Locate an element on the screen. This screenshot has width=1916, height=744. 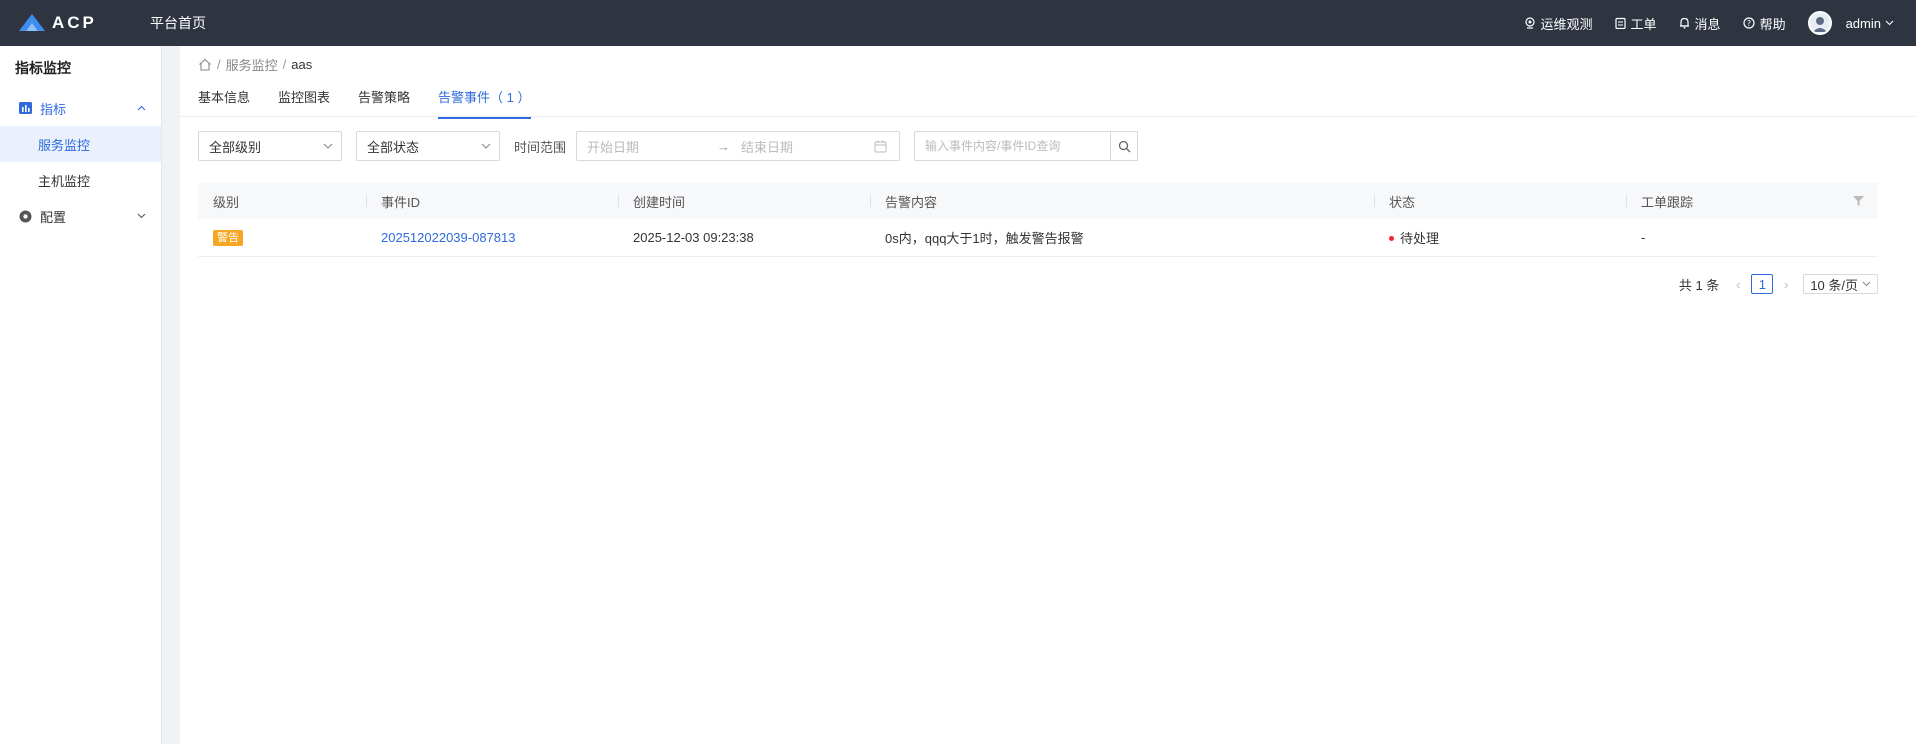
top-item-messages: 消息 is located at coordinates (1700, 23).